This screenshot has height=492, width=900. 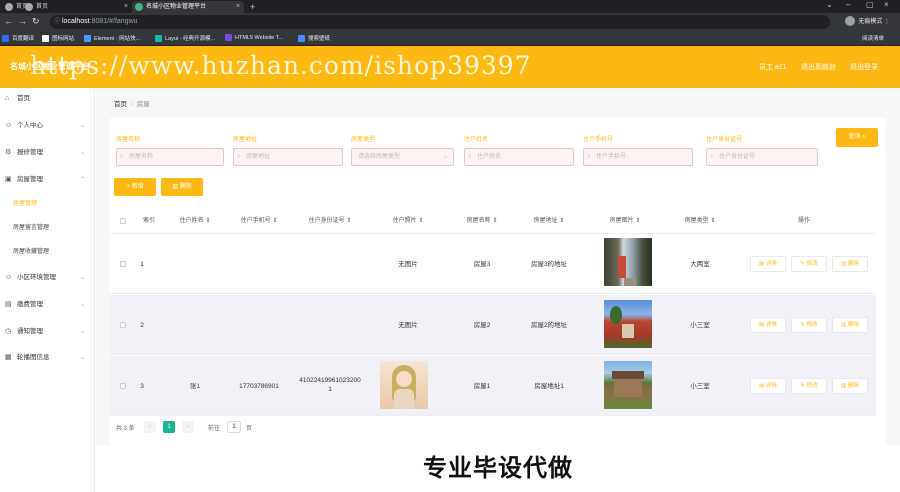 I want to click on sidebar-item-notice: ◷ 通知管理 ⌄, so click(x=47, y=332).